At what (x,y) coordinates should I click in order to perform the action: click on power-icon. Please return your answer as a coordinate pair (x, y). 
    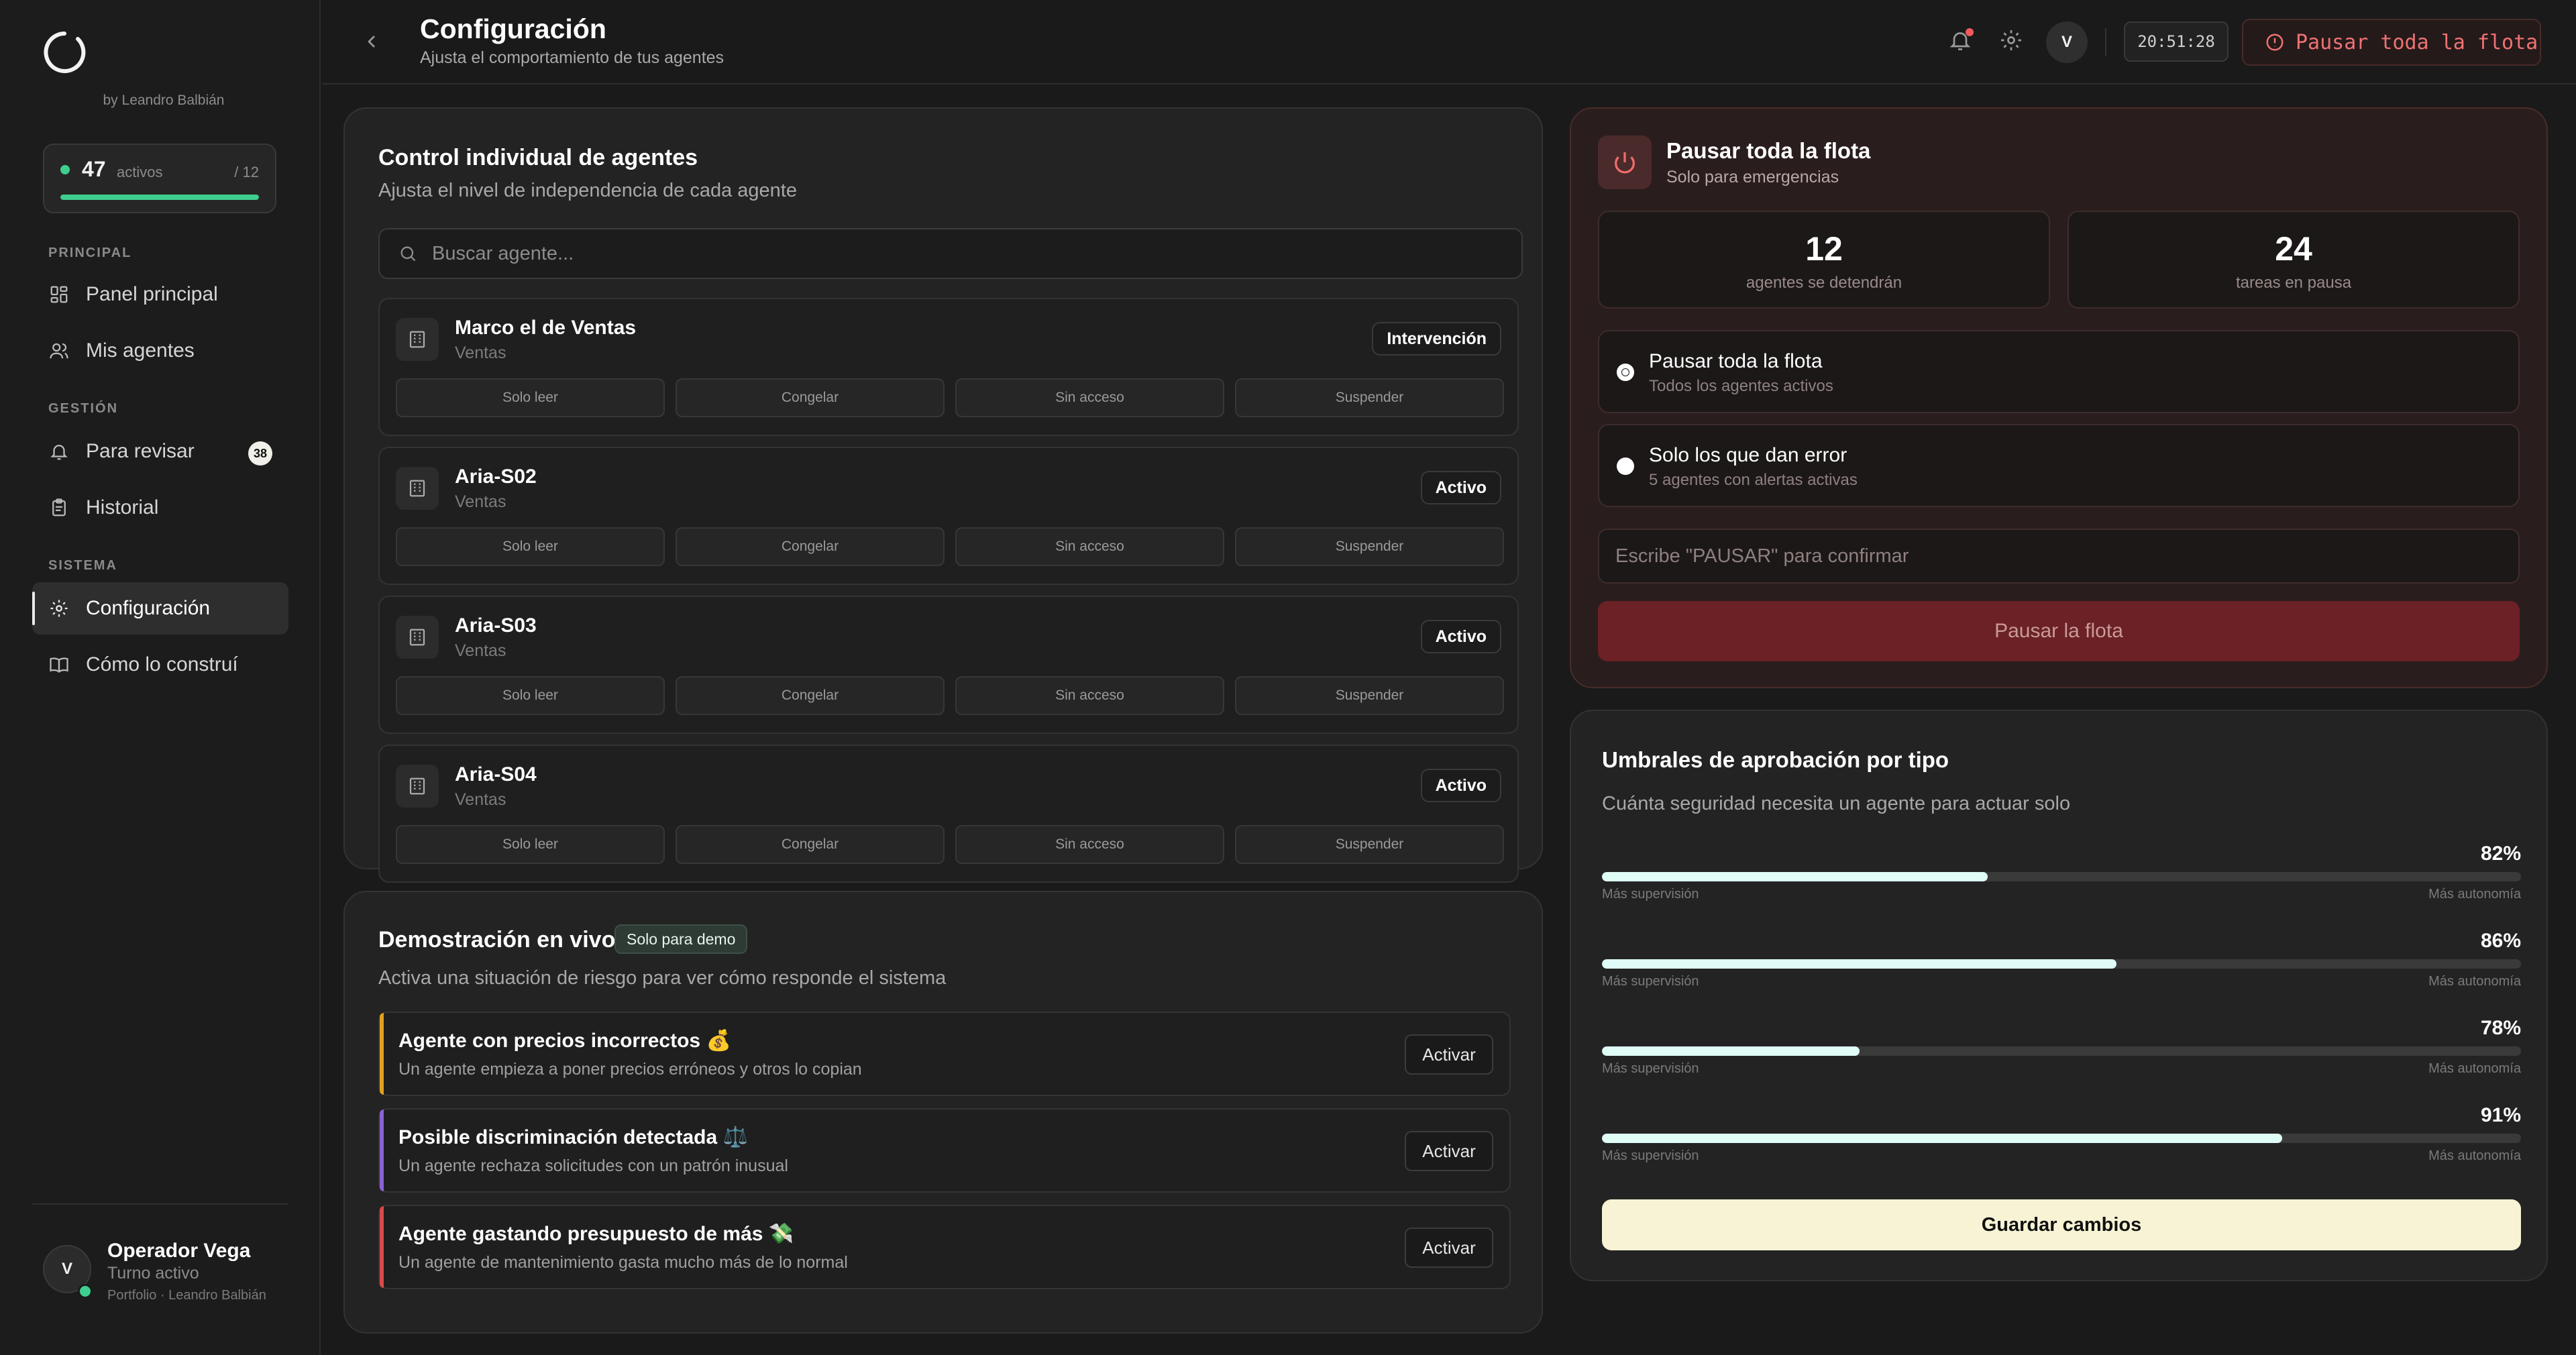
    Looking at the image, I should click on (1625, 162).